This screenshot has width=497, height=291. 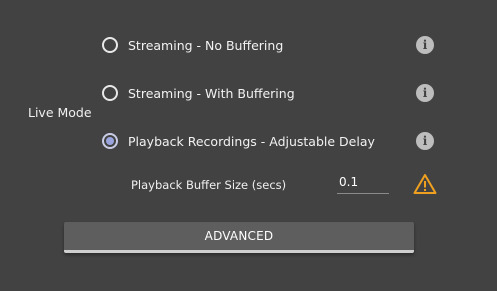 What do you see at coordinates (209, 185) in the screenshot?
I see `buffer-size-label: Playback Buffer Size (secs)` at bounding box center [209, 185].